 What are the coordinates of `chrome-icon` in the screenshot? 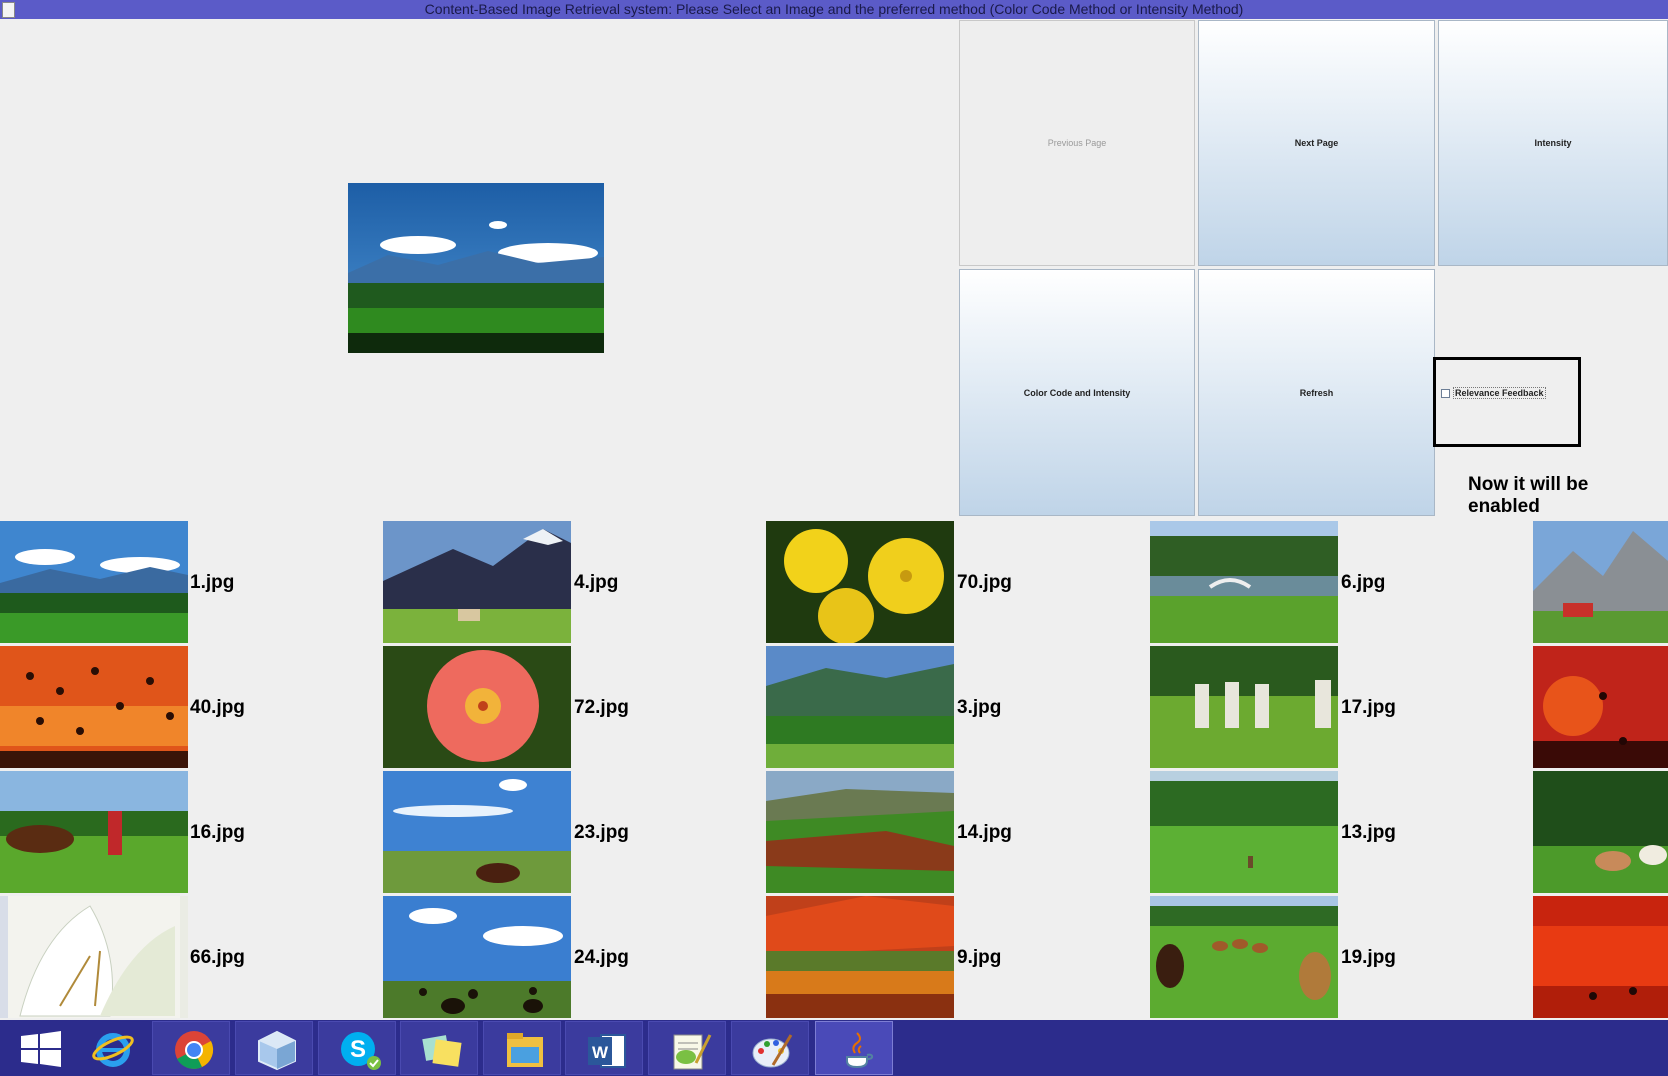 It's located at (191, 1048).